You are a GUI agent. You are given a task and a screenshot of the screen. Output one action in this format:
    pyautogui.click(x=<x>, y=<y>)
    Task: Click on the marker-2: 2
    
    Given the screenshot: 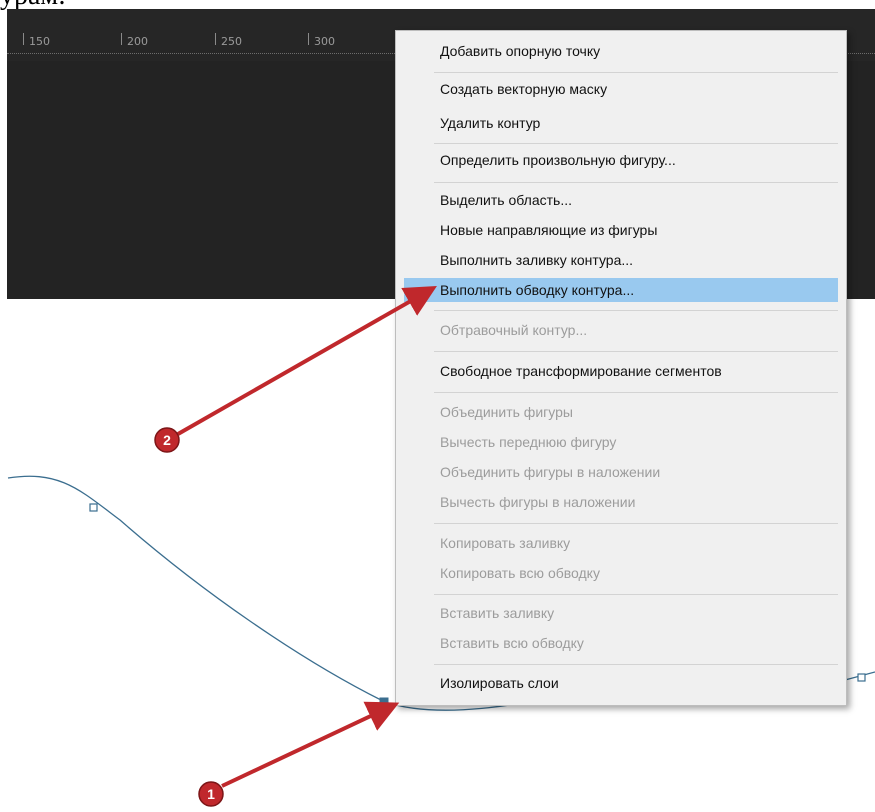 What is the action you would take?
    pyautogui.click(x=167, y=440)
    